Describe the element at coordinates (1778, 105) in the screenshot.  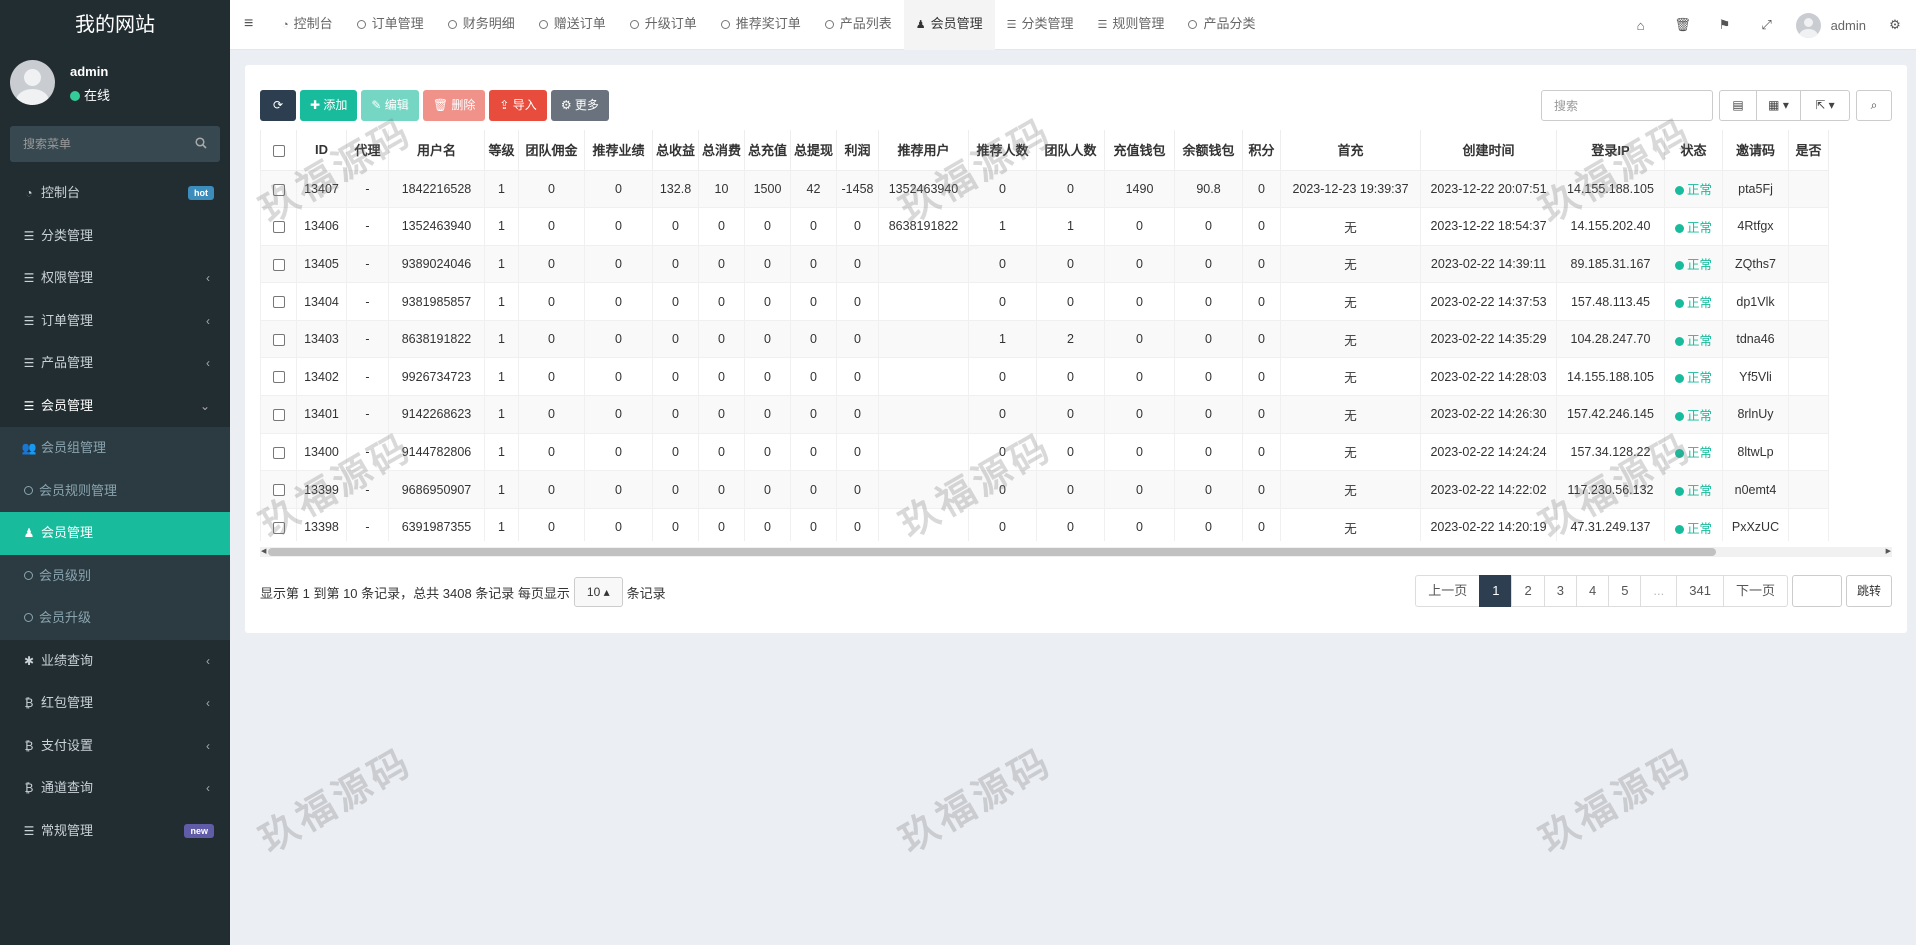
I see `columns-button: ▦ ▾` at that location.